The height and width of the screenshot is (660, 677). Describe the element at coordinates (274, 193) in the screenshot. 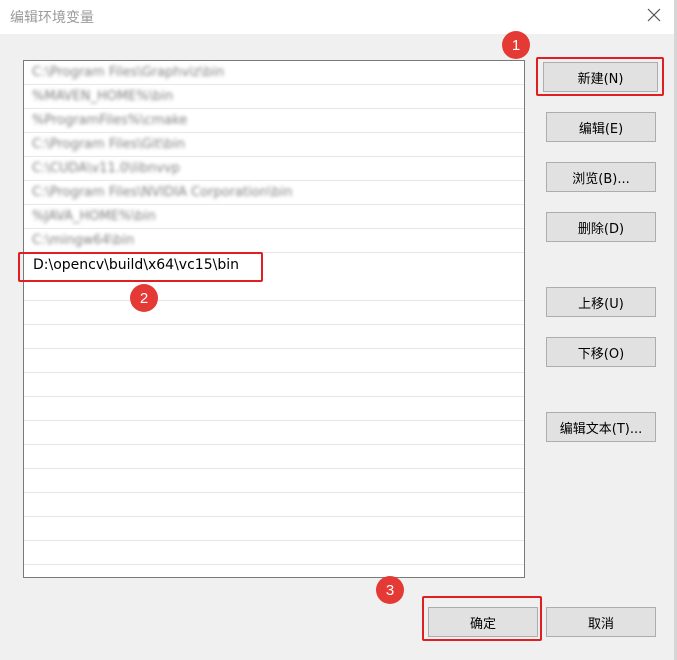

I see `list-item: C:\Program Files\NVIDIA Corporation\bin` at that location.